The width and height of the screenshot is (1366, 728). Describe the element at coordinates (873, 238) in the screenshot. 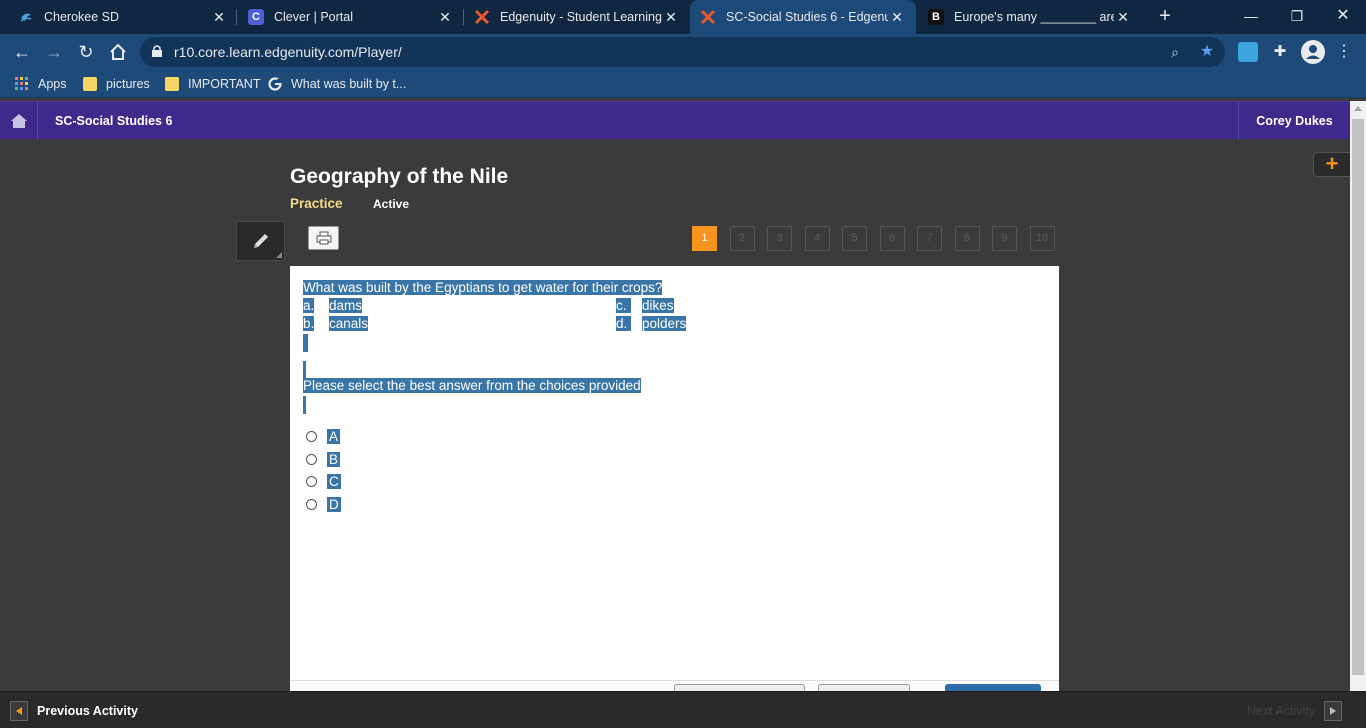

I see `question-navigation: 1 2 3 4 5 6 7 8 9 10` at that location.